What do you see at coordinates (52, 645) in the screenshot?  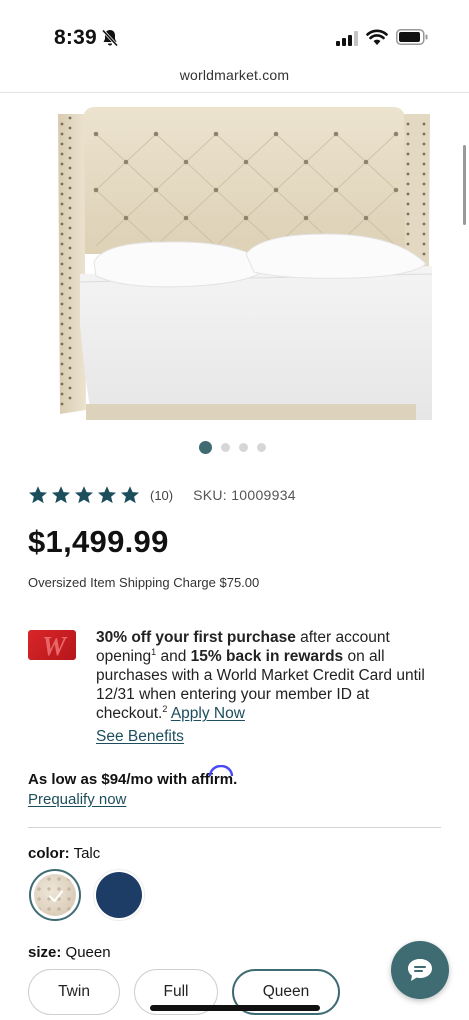 I see `credit-card-icon: W` at bounding box center [52, 645].